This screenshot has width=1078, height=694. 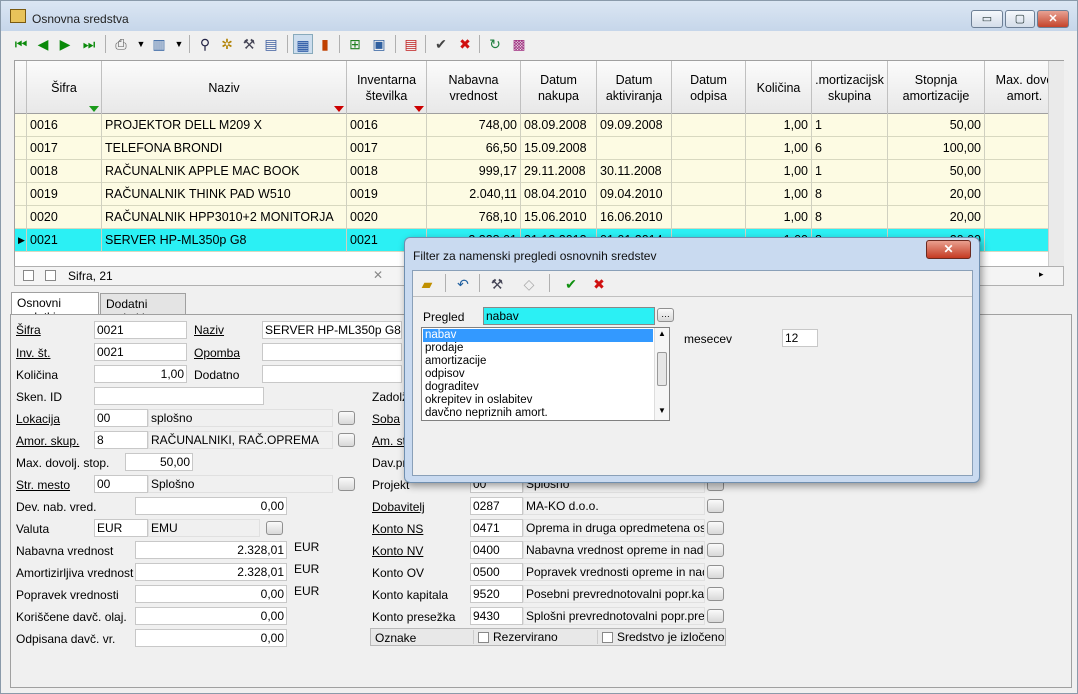 What do you see at coordinates (211, 506) in the screenshot?
I see `dev-nab-field: 0,00` at bounding box center [211, 506].